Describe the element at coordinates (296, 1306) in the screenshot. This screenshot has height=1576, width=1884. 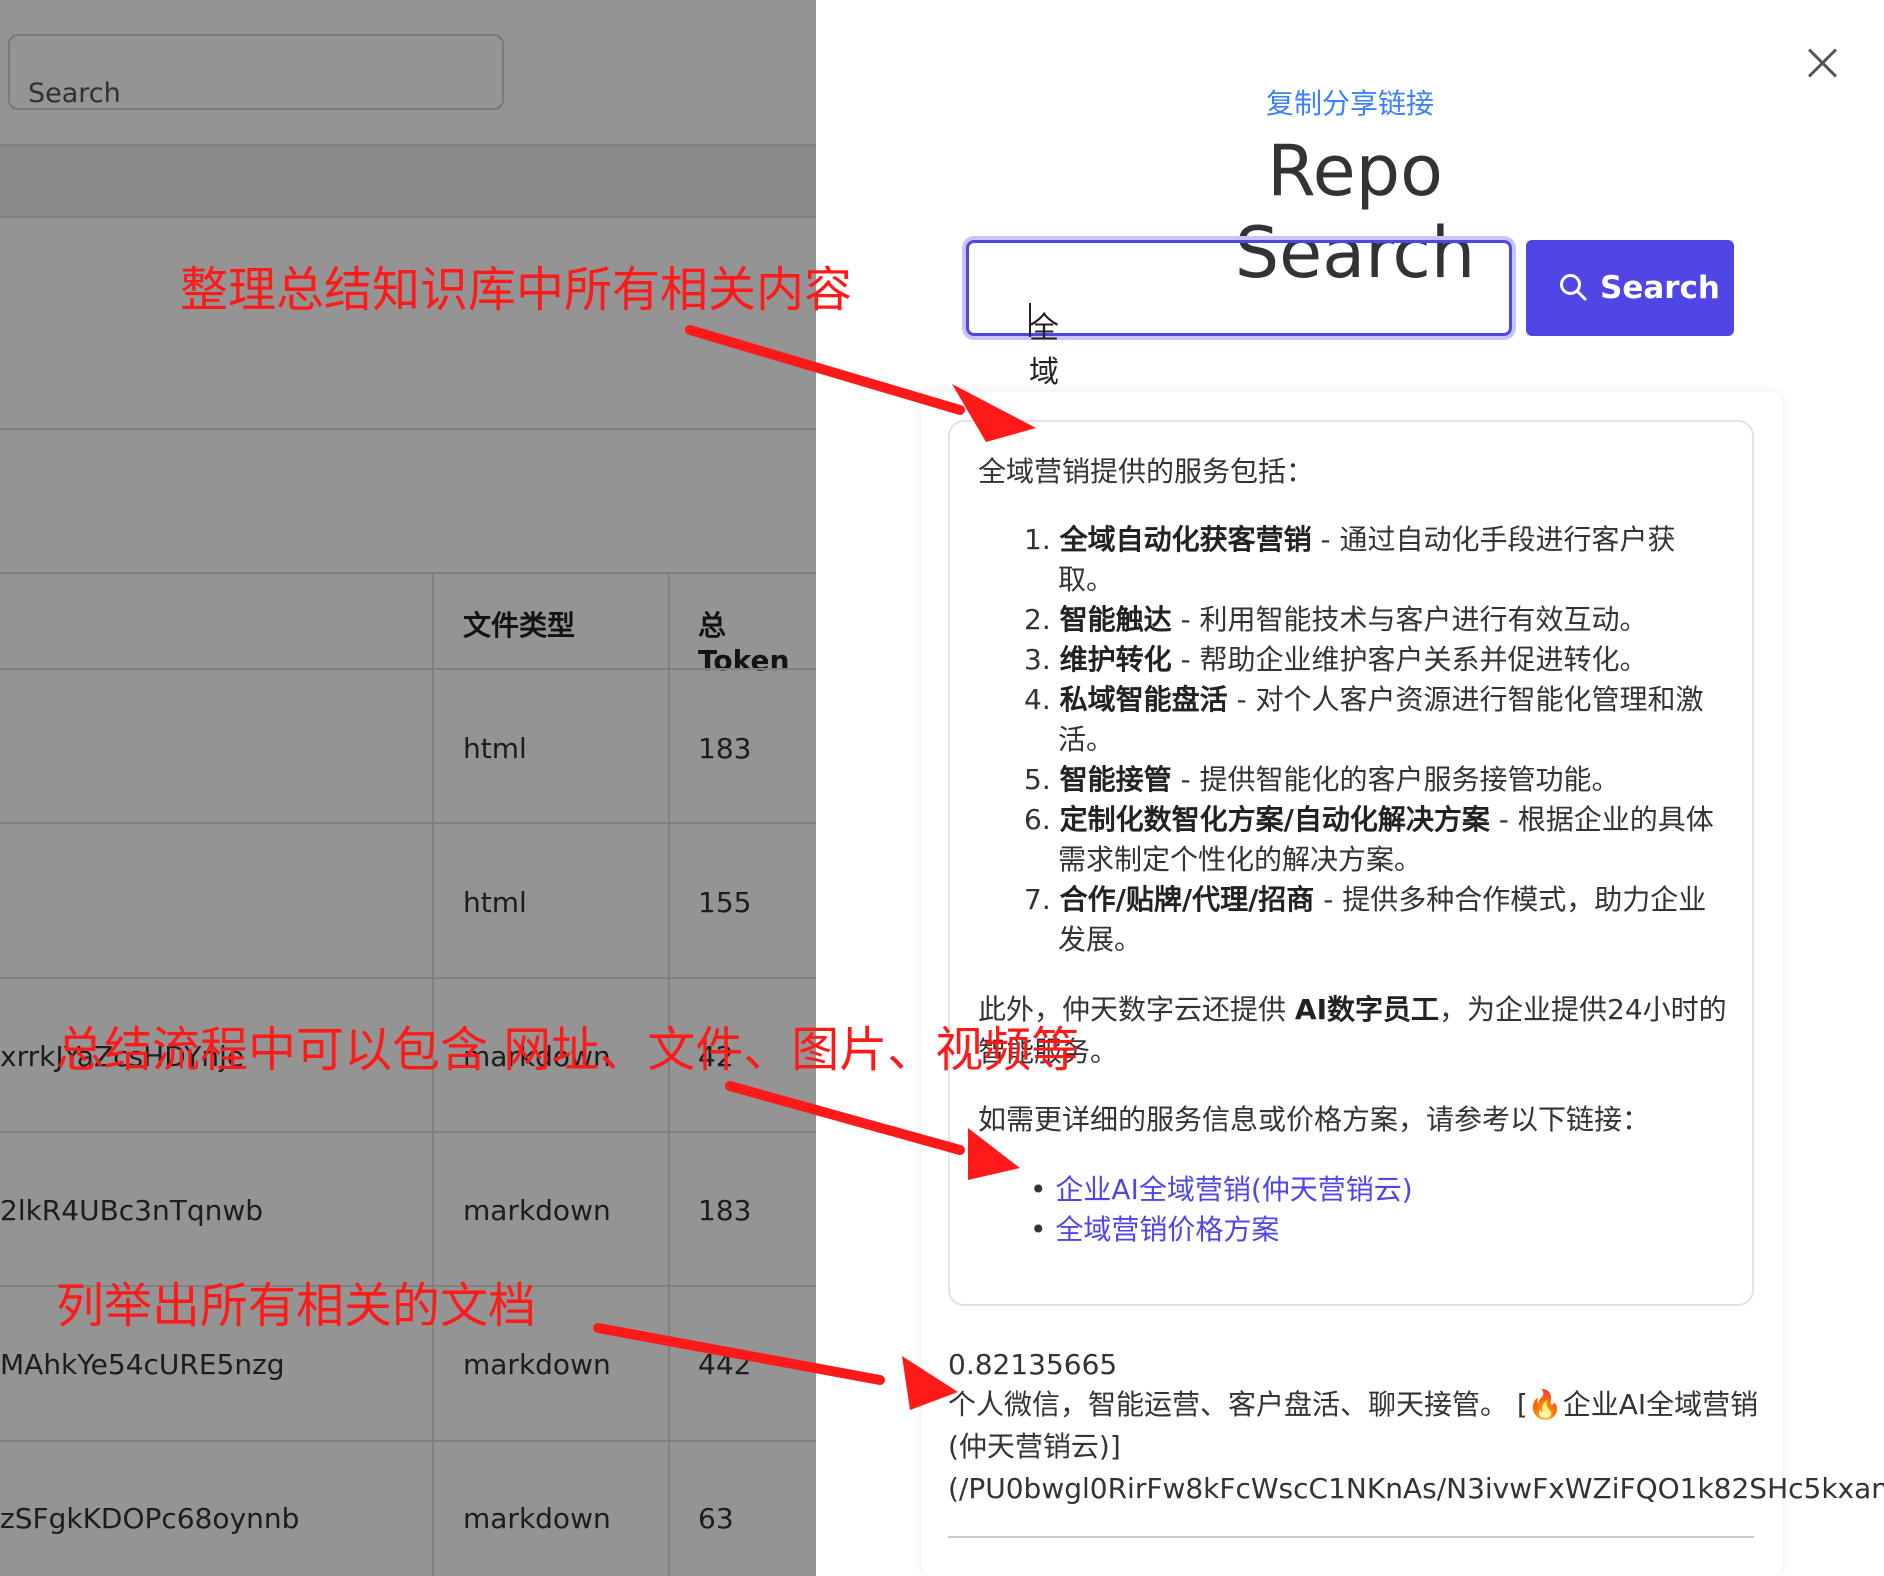
I see `annotation-text: 列举出所有相关的文档` at that location.